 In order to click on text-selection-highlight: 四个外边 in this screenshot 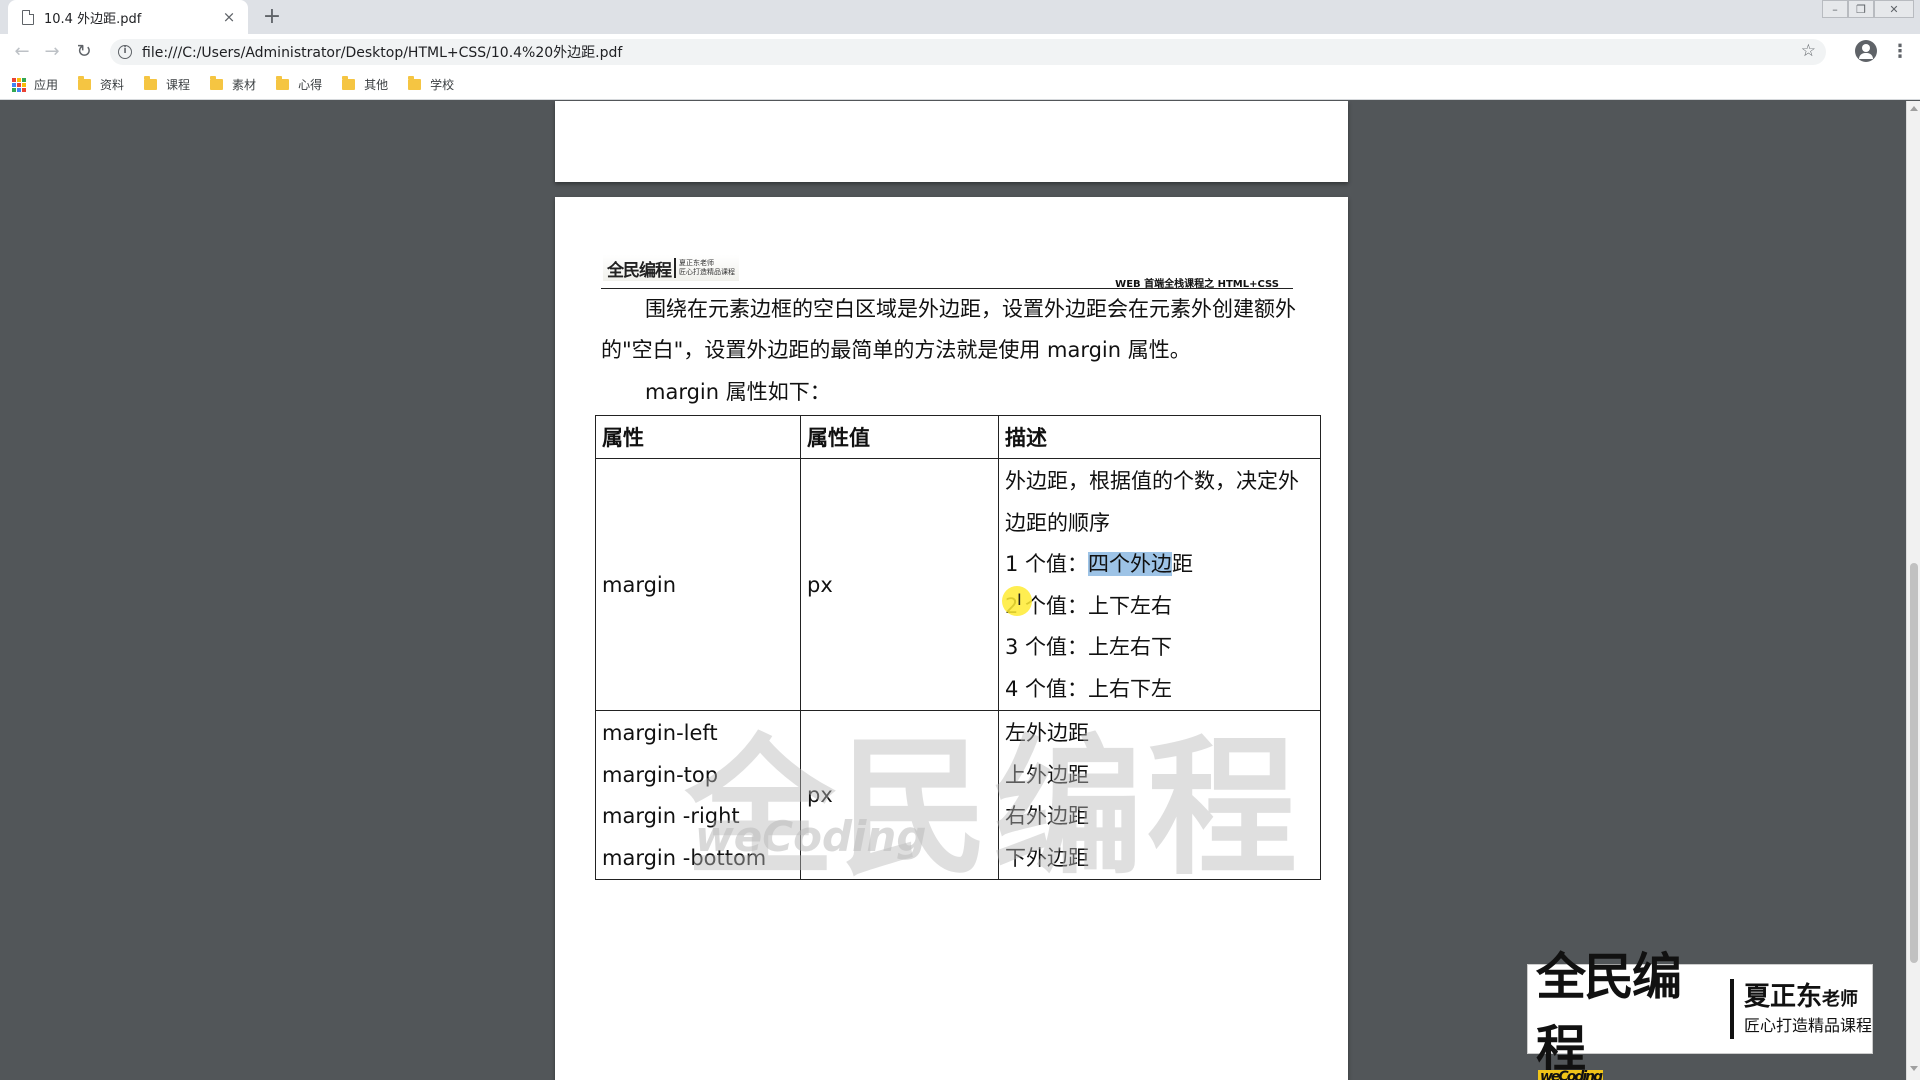, I will do `click(1130, 564)`.